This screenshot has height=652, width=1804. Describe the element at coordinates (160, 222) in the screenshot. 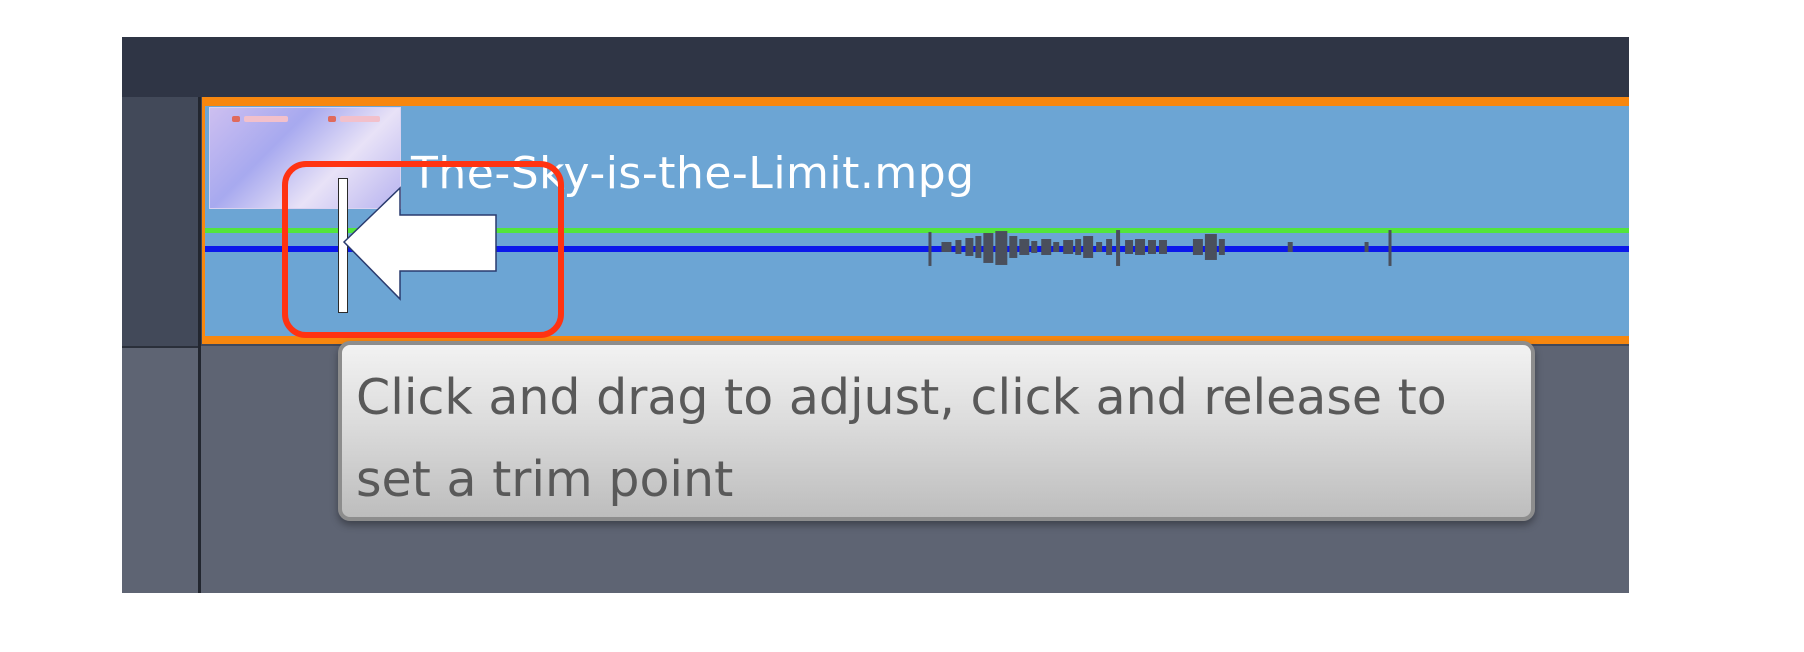

I see `track-header-video` at that location.